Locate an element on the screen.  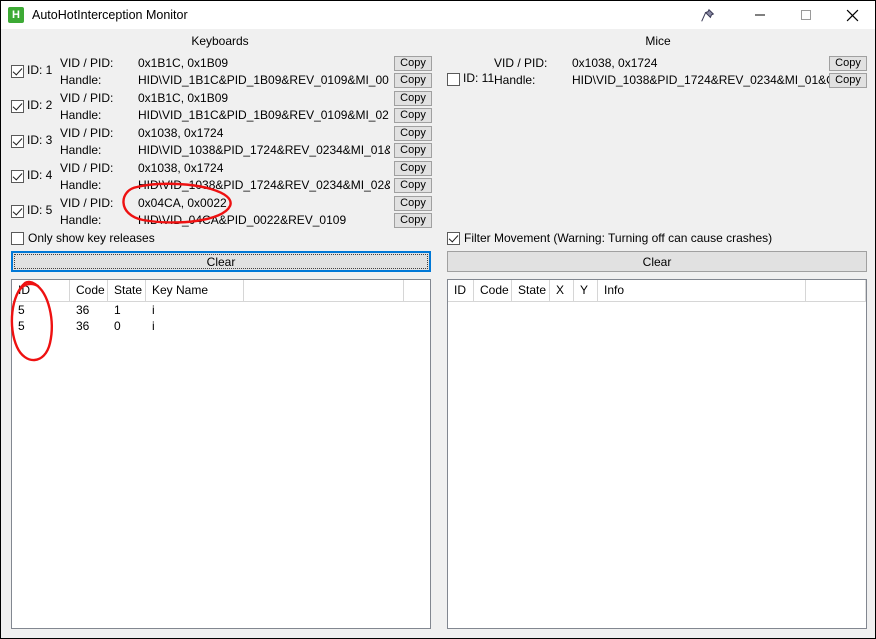
keyboard-id-label-5: ID: 5 is located at coordinates (40, 210).